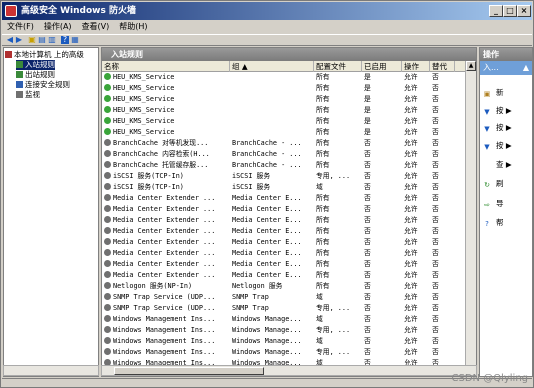 Image resolution: width=534 pixels, height=388 pixels. Describe the element at coordinates (506, 212) in the screenshot. I see `actions-pane: 操作 入... ▲ ▣ 新 ▼ 按 ▶ ▼ 按 ▶ ▼ 按 ▶ 查 ▶ ↻ 刷 ⇨ 导? 帮` at that location.